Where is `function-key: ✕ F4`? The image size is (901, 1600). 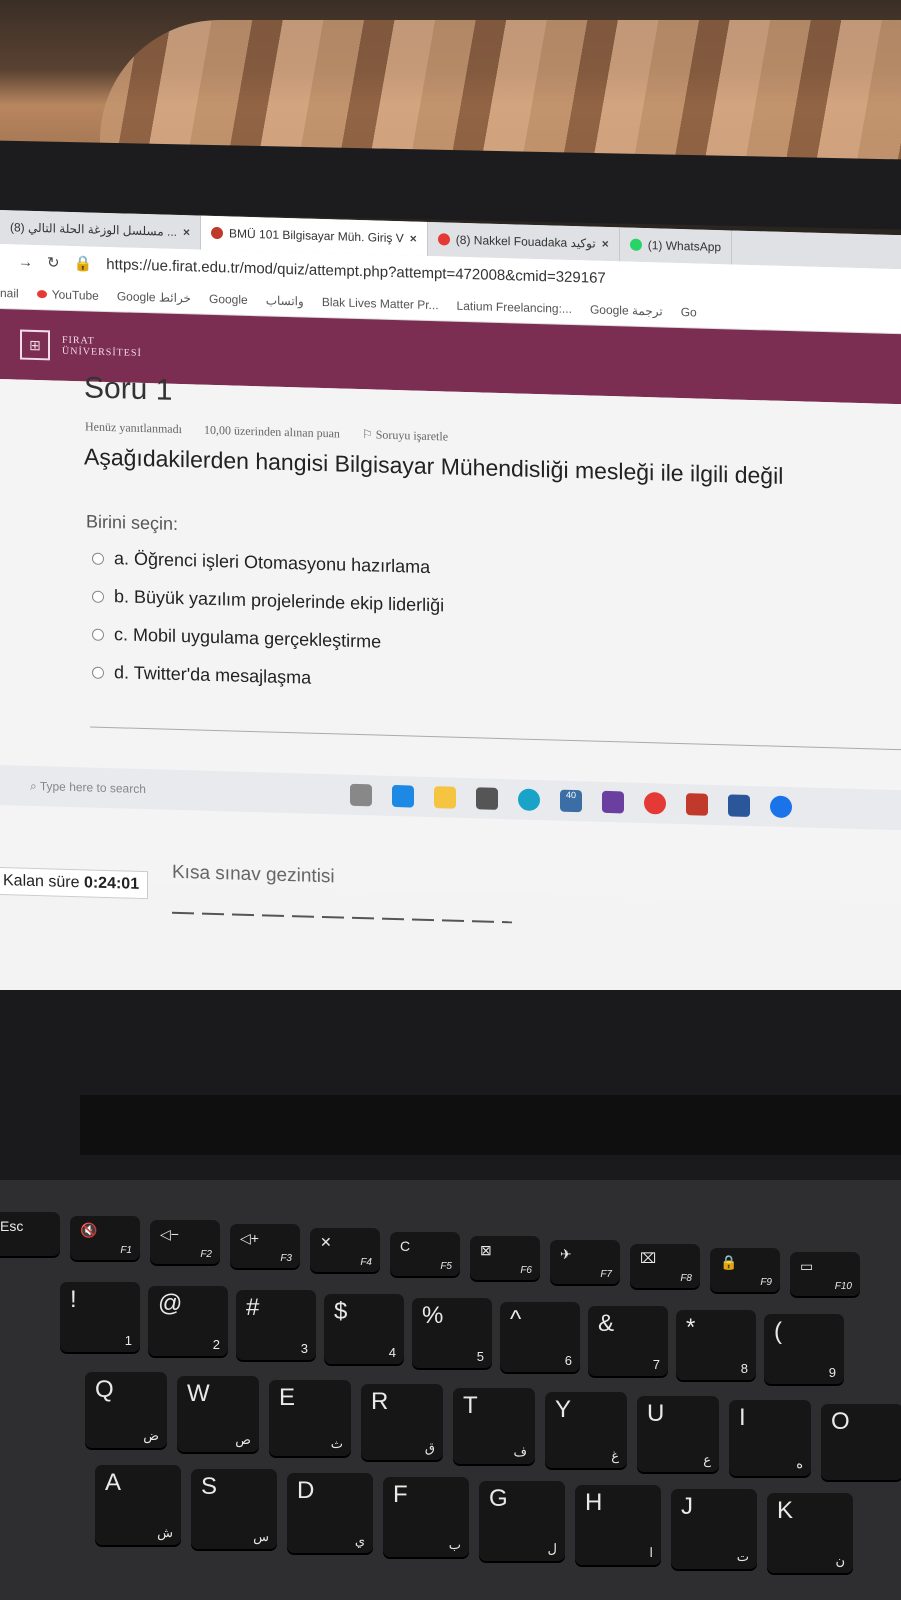
function-key: ✕ F4 is located at coordinates (345, 1250).